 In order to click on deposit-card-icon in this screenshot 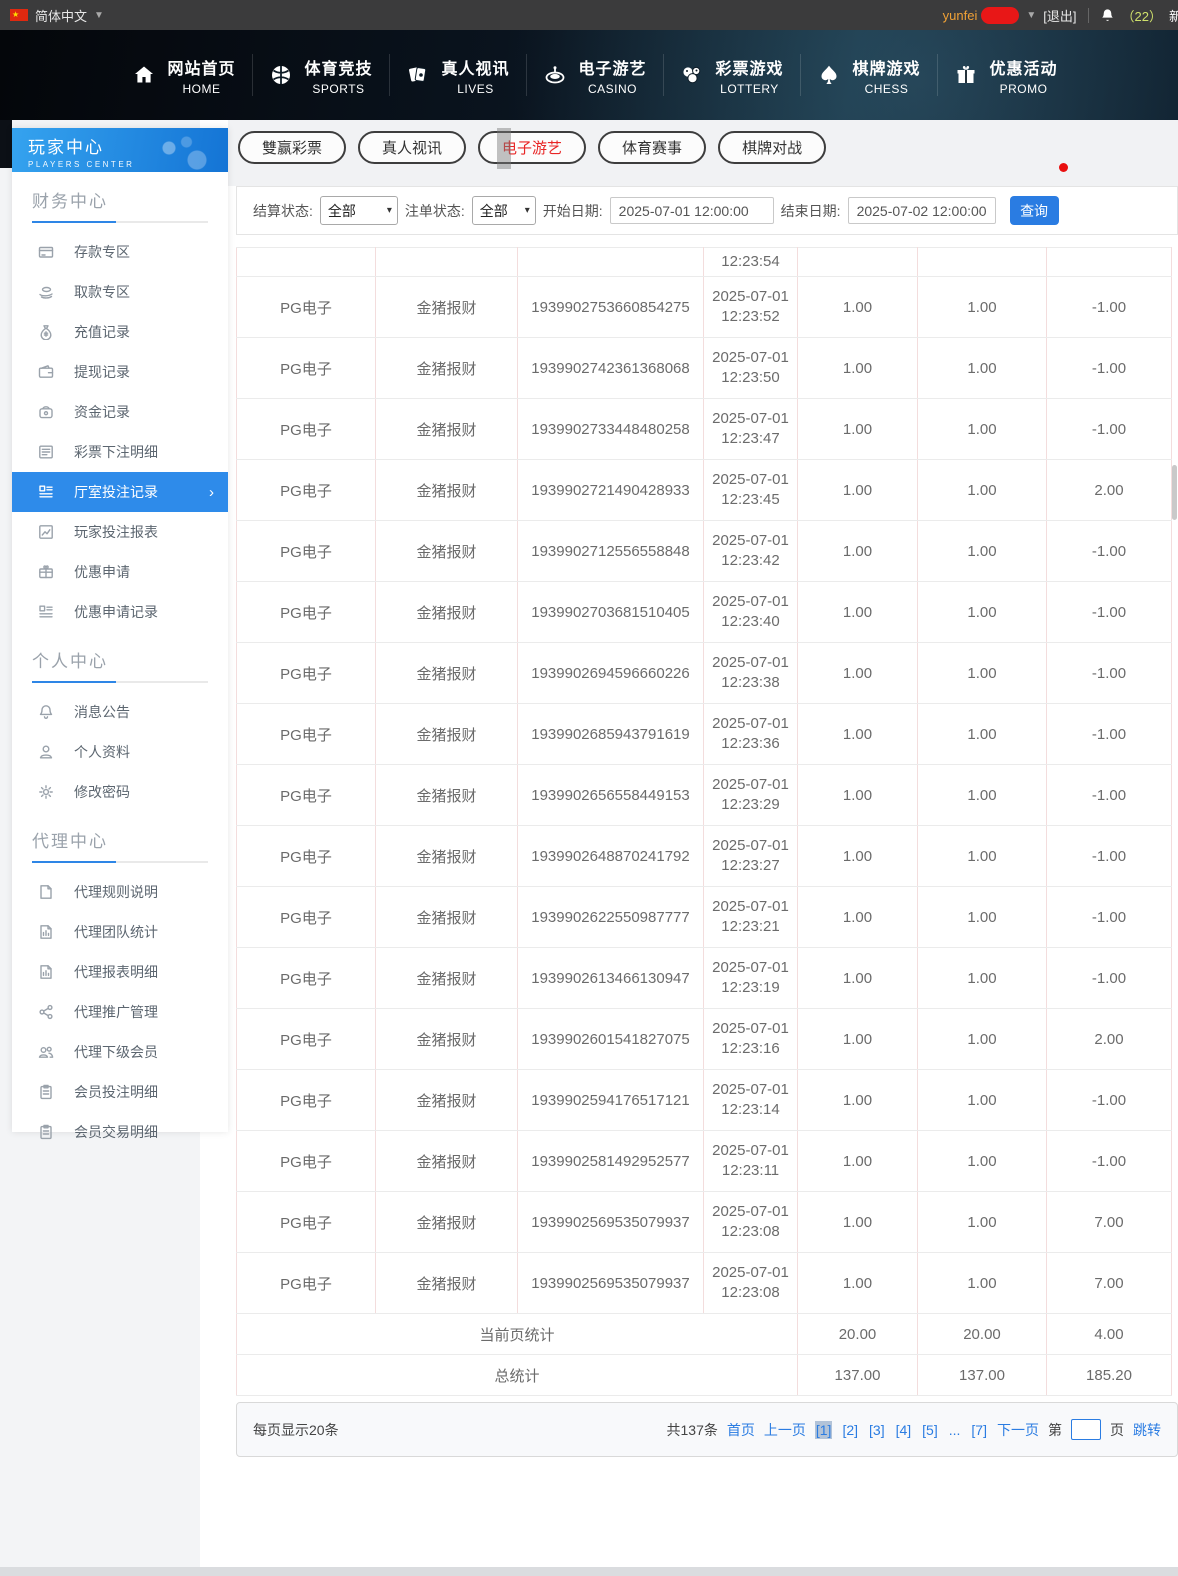, I will do `click(46, 252)`.